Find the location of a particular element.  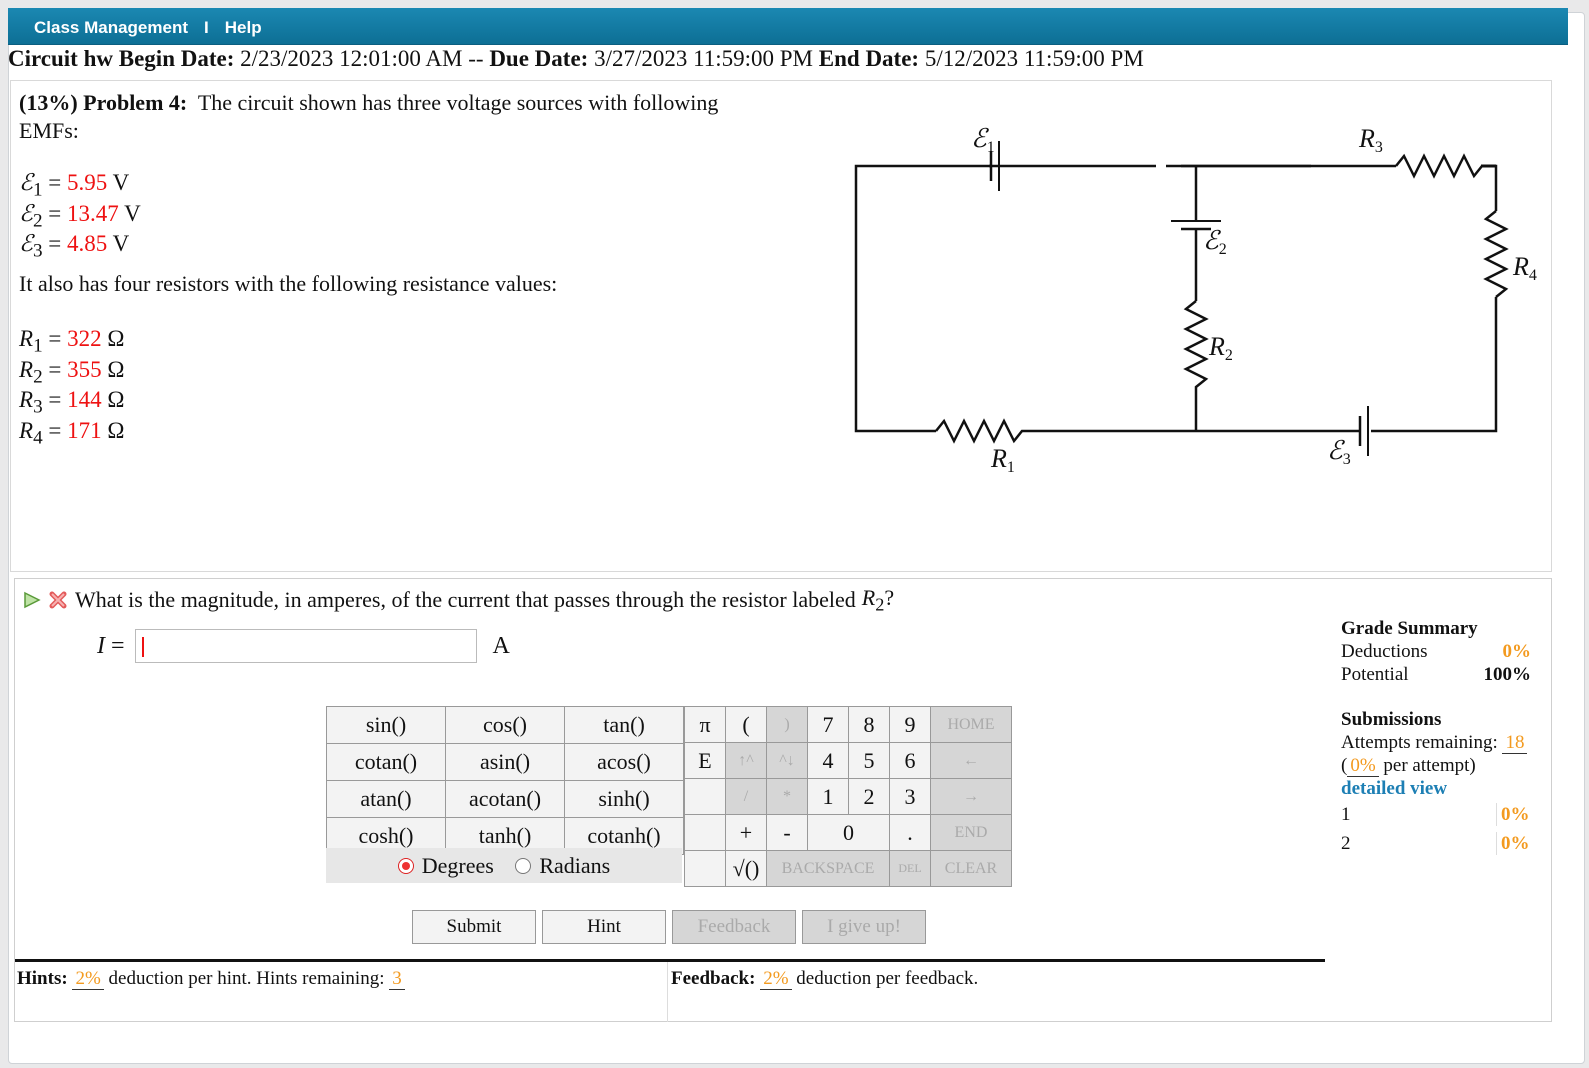

sin-button: sin() is located at coordinates (386, 725).